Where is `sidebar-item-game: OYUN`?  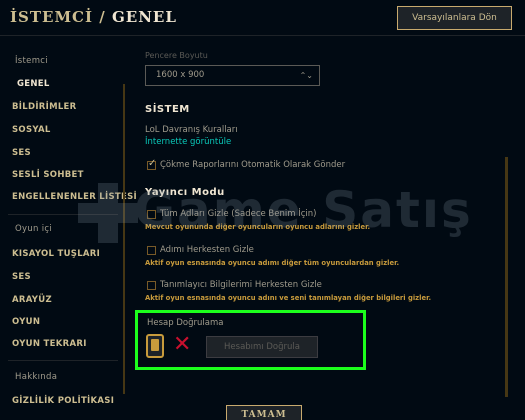
sidebar-item-game: OYUN is located at coordinates (26, 322).